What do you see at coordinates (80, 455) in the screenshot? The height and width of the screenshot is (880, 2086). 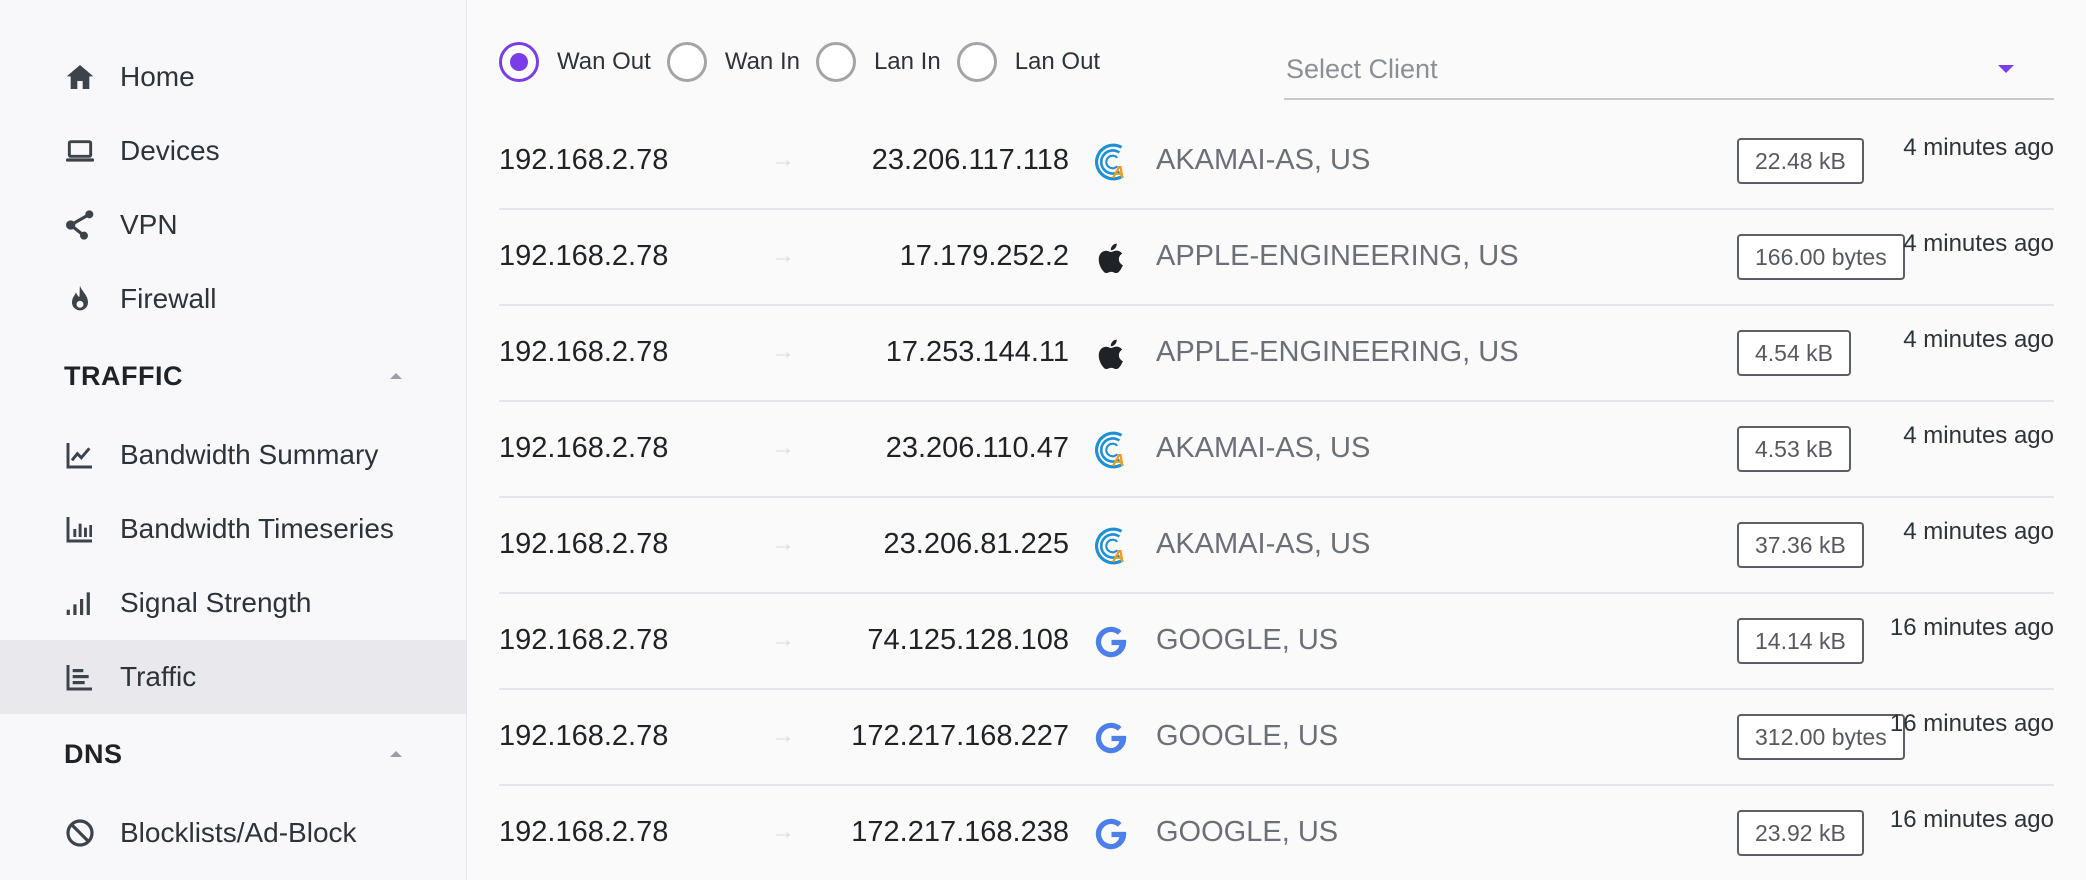 I see `line-chart-icon` at bounding box center [80, 455].